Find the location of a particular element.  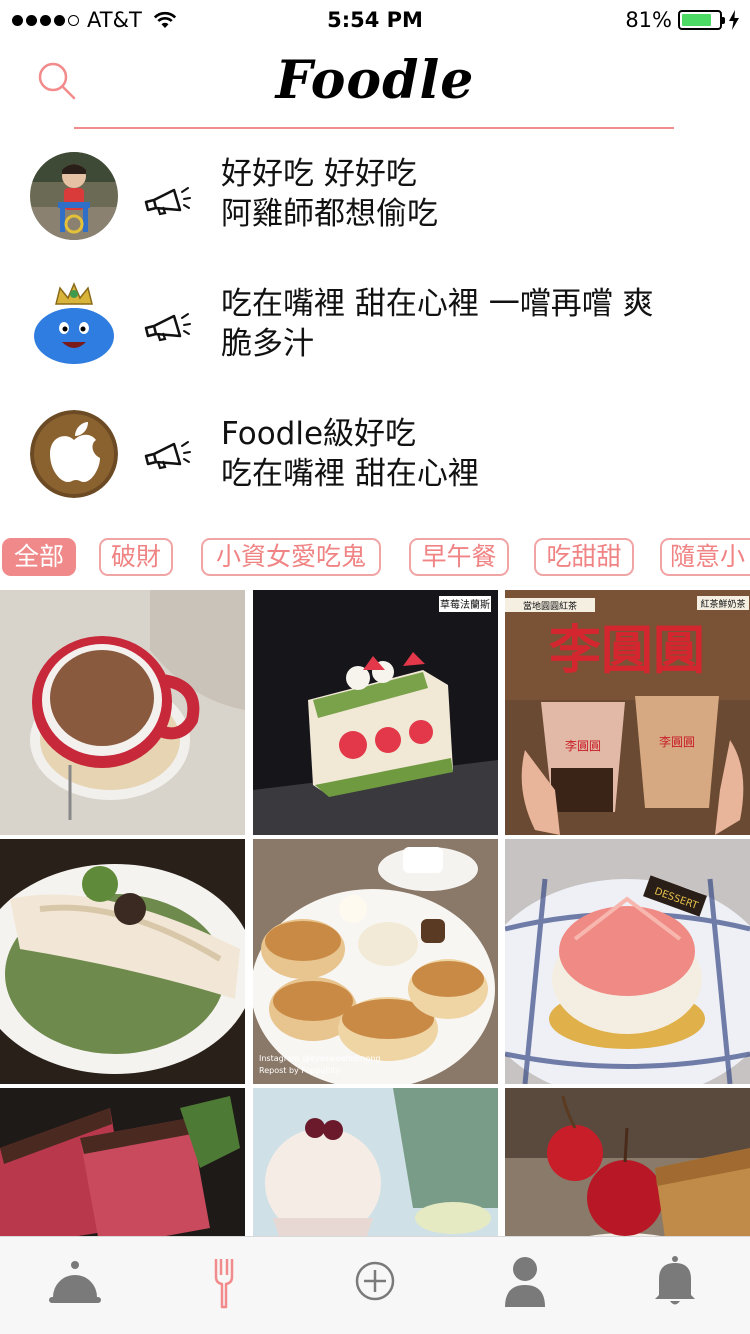

feed-line: 吃在嘴裡 甜在心裡 一嚐再嚐 爽 is located at coordinates (437, 304).